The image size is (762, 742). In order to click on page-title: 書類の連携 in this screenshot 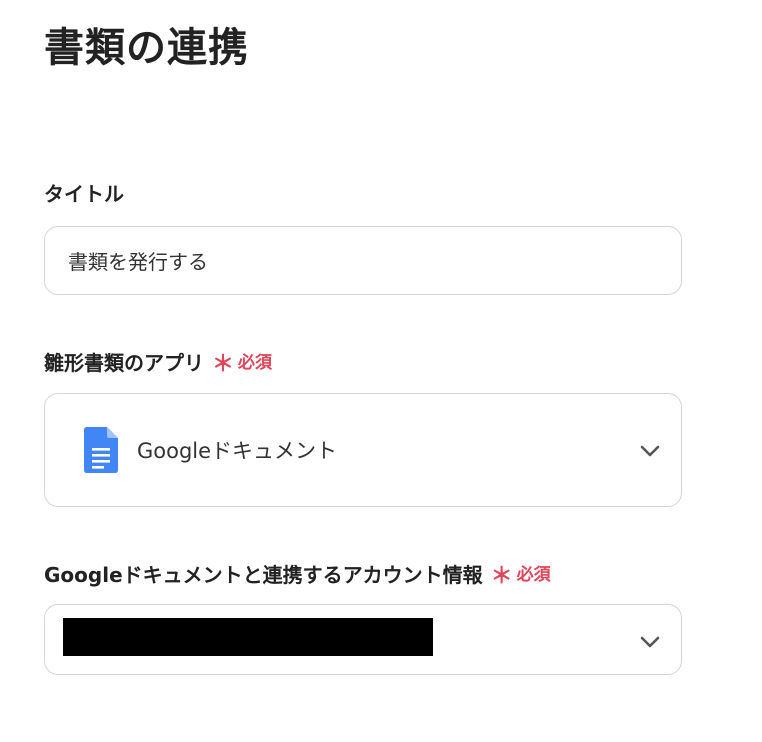, I will do `click(146, 48)`.